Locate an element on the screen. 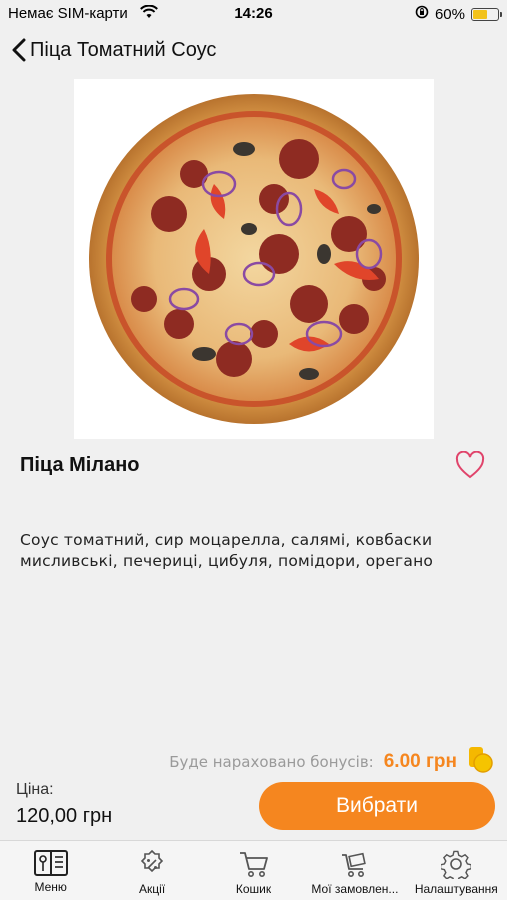  back-button: Піца Томатний Соус is located at coordinates (114, 50).